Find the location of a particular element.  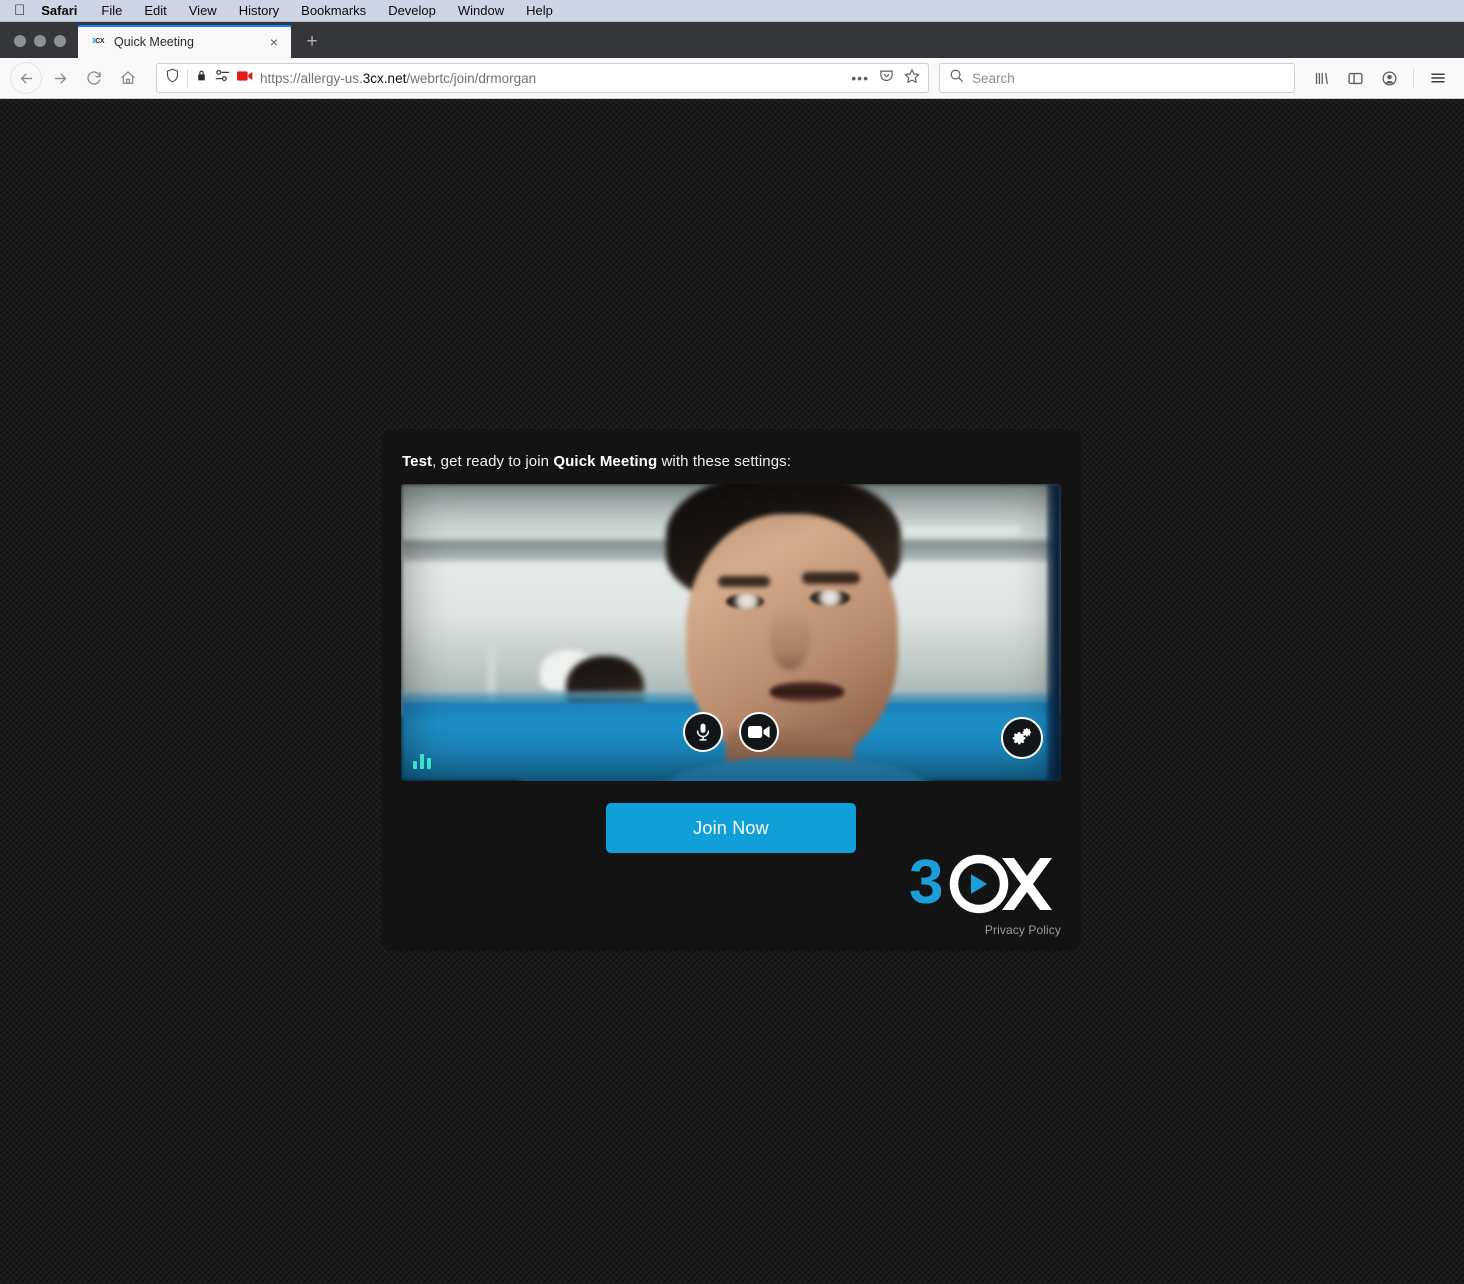

toolbar-right-buttons is located at coordinates (1379, 78).